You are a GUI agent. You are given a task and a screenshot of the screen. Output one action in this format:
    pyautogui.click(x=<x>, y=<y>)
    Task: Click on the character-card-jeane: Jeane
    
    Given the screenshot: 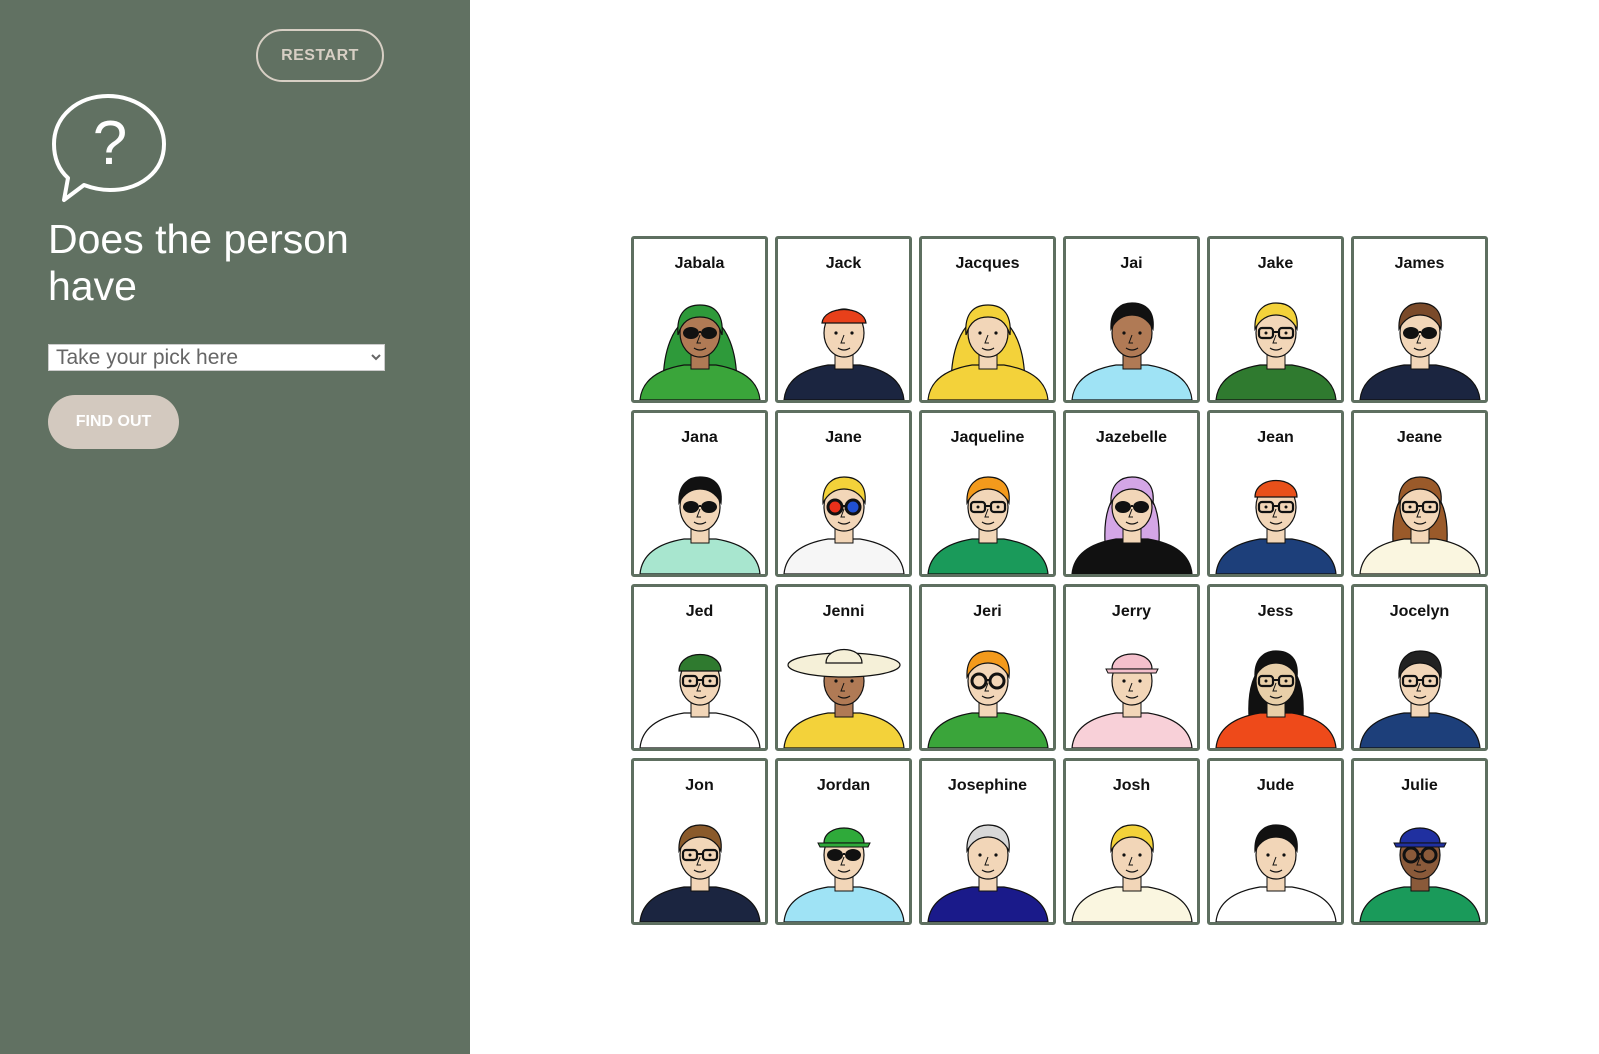 What is the action you would take?
    pyautogui.click(x=1419, y=493)
    